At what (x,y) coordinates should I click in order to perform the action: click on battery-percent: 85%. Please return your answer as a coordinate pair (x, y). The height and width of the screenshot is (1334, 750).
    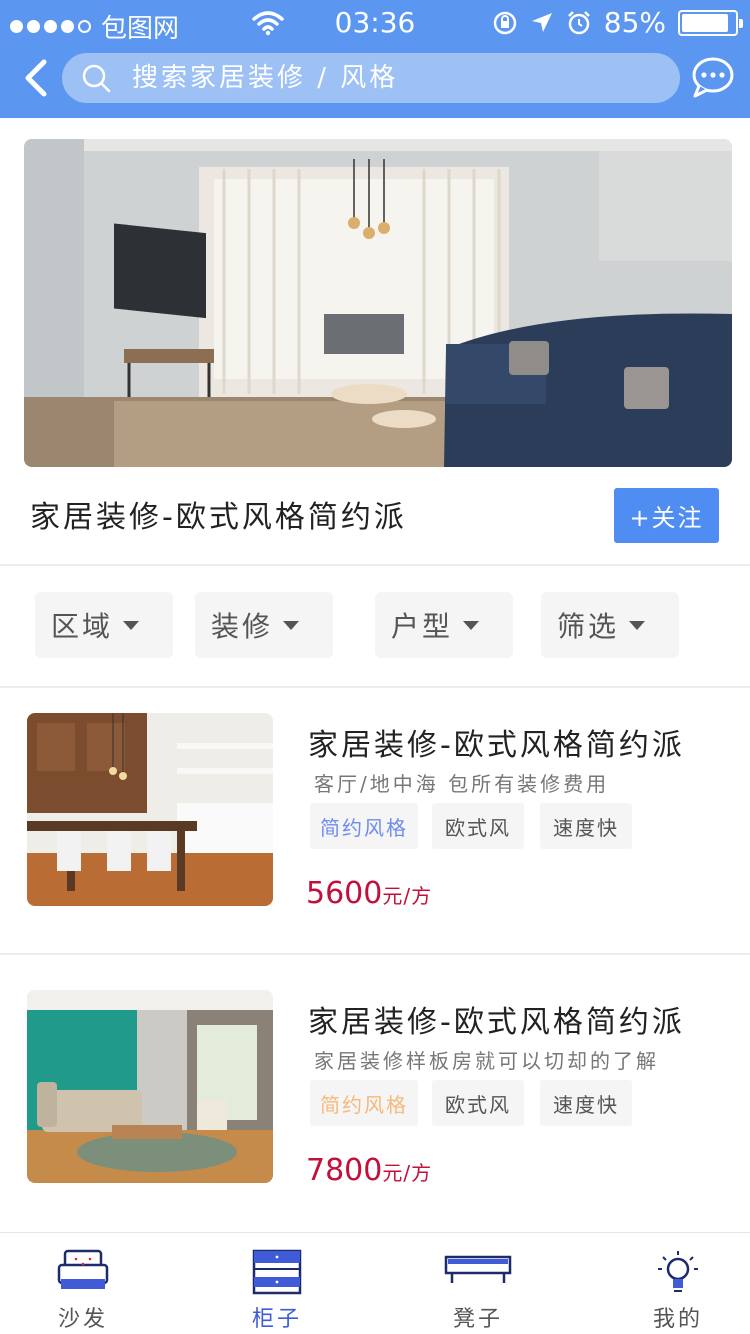
    Looking at the image, I should click on (634, 22).